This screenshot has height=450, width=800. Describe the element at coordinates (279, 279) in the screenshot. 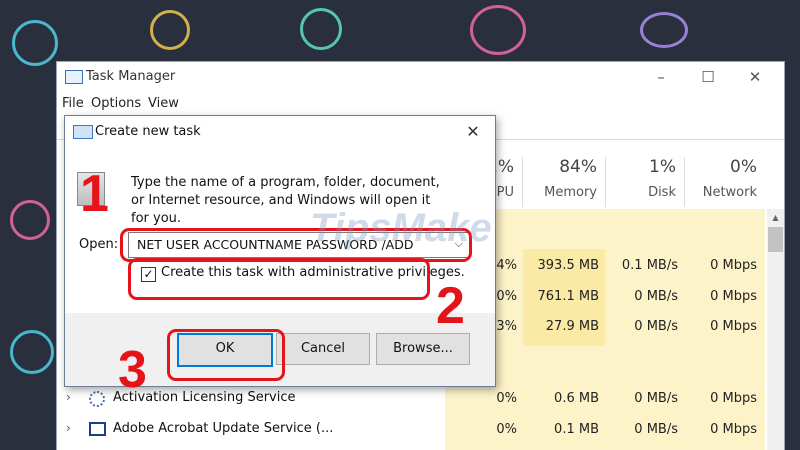

I see `highlight-admin-checkbox` at that location.